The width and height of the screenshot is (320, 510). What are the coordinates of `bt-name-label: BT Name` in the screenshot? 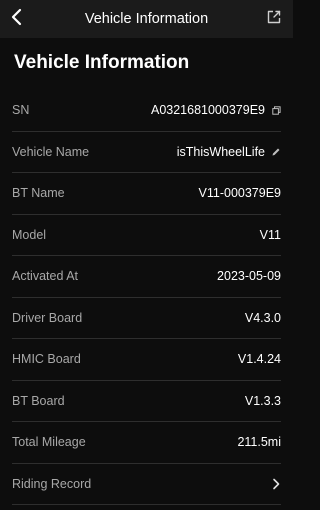 It's located at (38, 193).